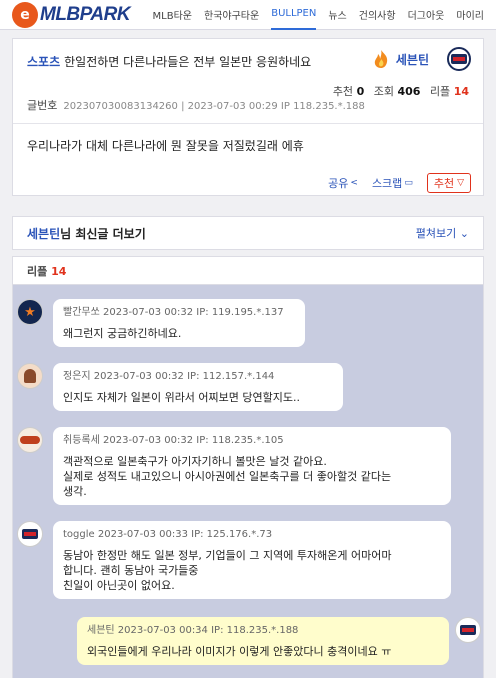 This screenshot has height=678, width=496. Describe the element at coordinates (337, 15) in the screenshot. I see `nav-news: 뉴스` at that location.